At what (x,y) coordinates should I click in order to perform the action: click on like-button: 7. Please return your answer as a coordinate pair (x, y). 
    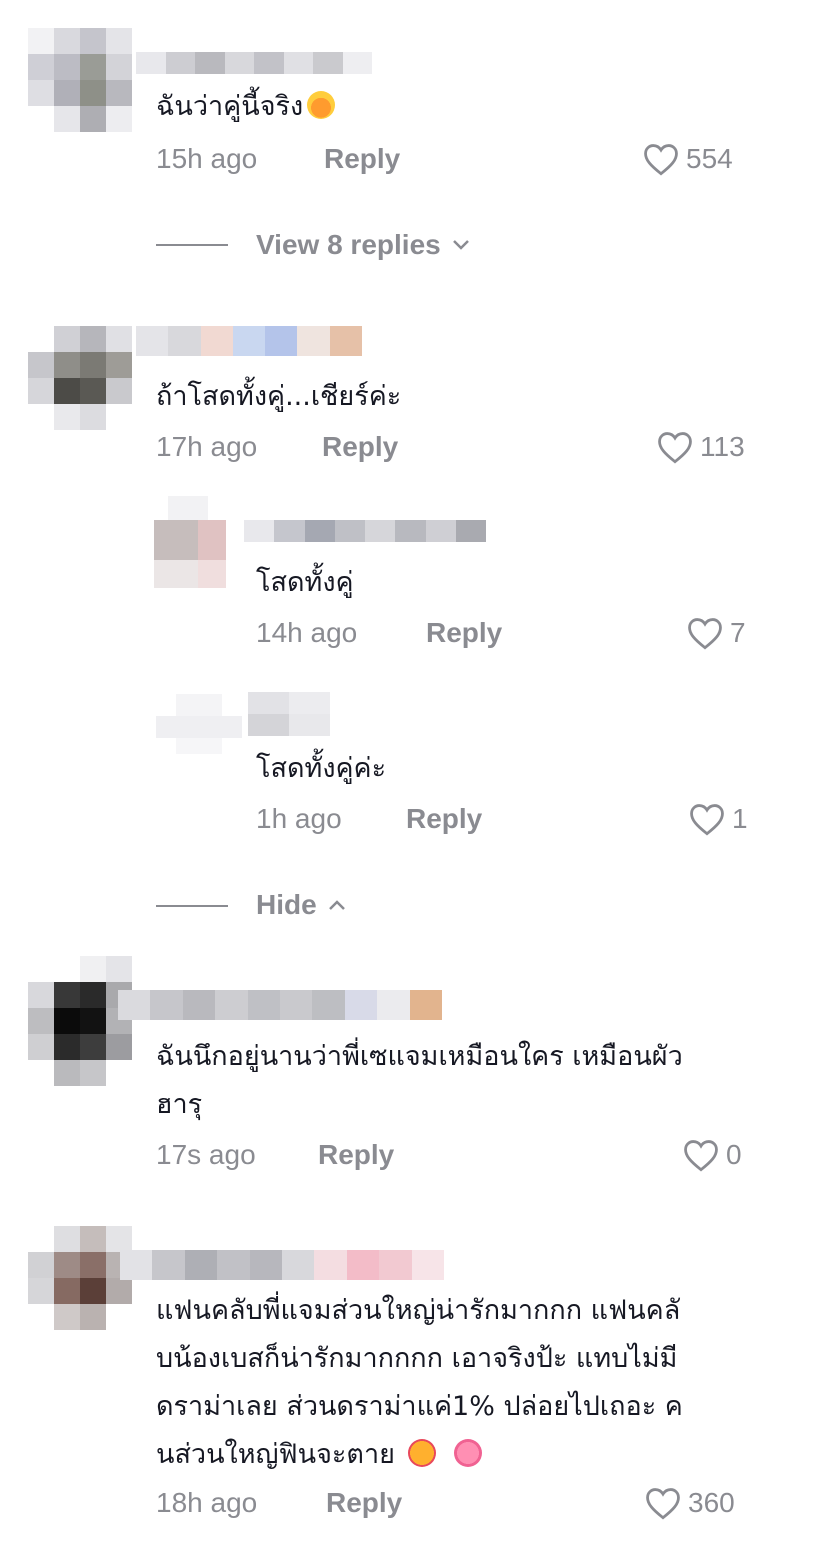
    Looking at the image, I should click on (716, 633).